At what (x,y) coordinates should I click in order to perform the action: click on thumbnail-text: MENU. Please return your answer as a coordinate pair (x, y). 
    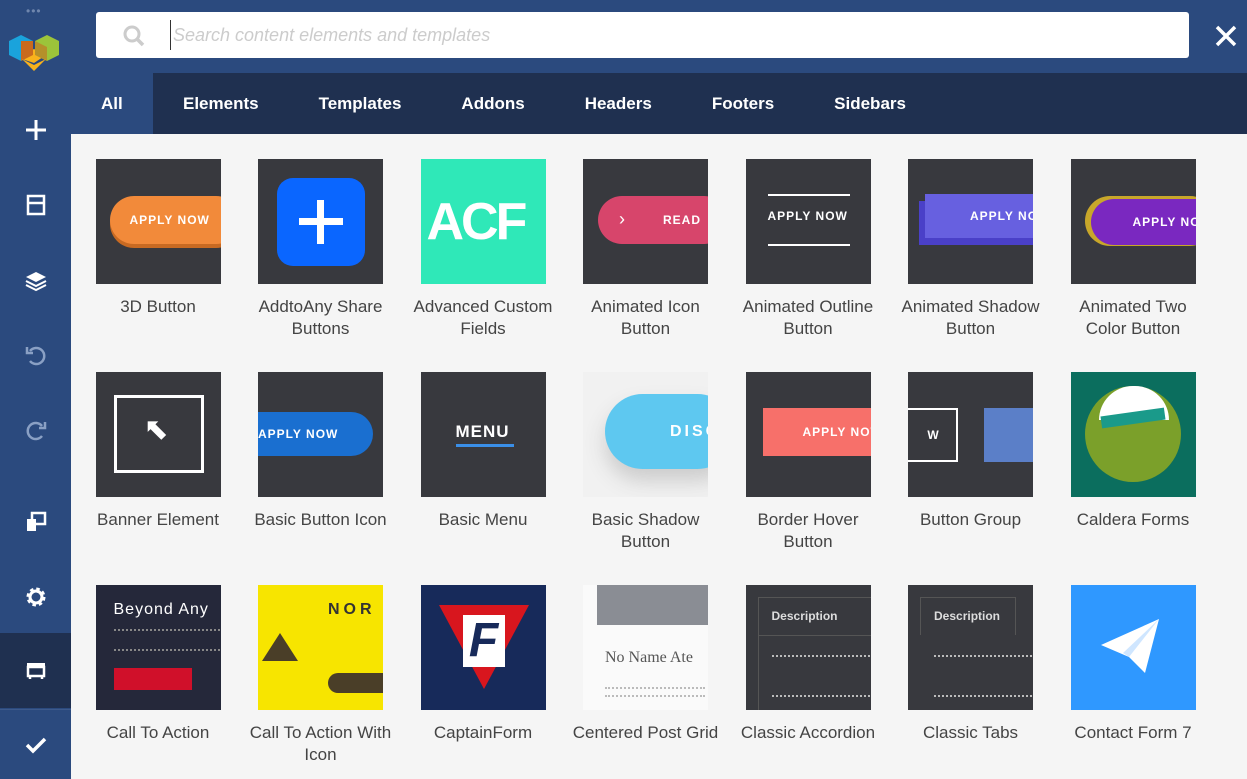
    Looking at the image, I should click on (482, 431).